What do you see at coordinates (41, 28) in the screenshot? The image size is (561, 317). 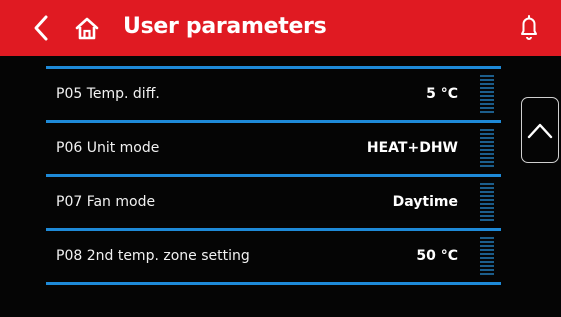 I see `back-chevron-icon` at bounding box center [41, 28].